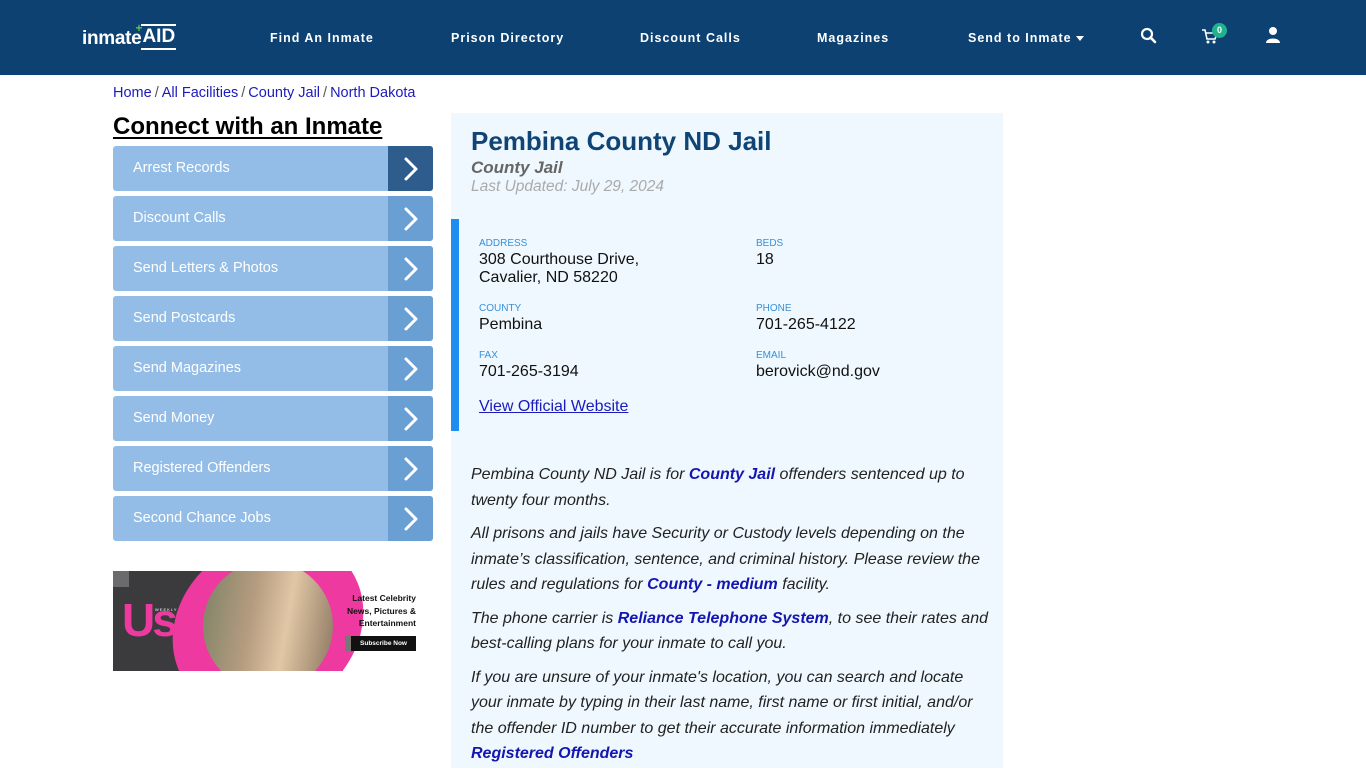 The height and width of the screenshot is (775, 1366). I want to click on user-icon, so click(1275, 37).